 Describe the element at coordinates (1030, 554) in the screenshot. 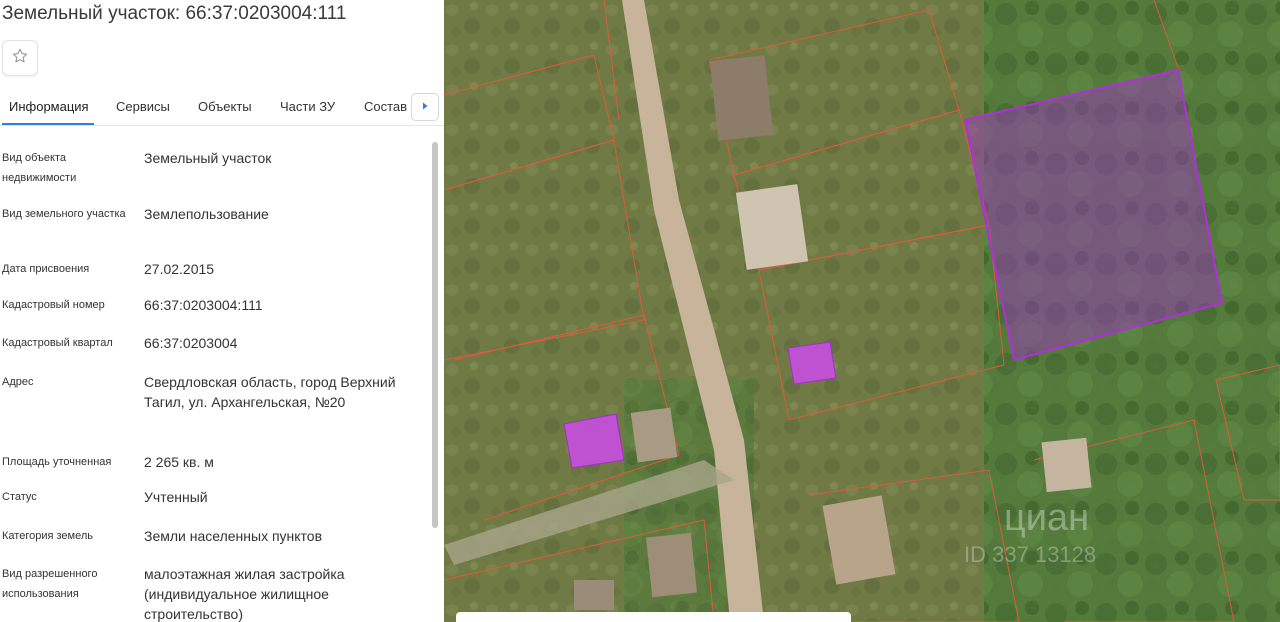

I see `watermark-id: ID 337 13128` at that location.